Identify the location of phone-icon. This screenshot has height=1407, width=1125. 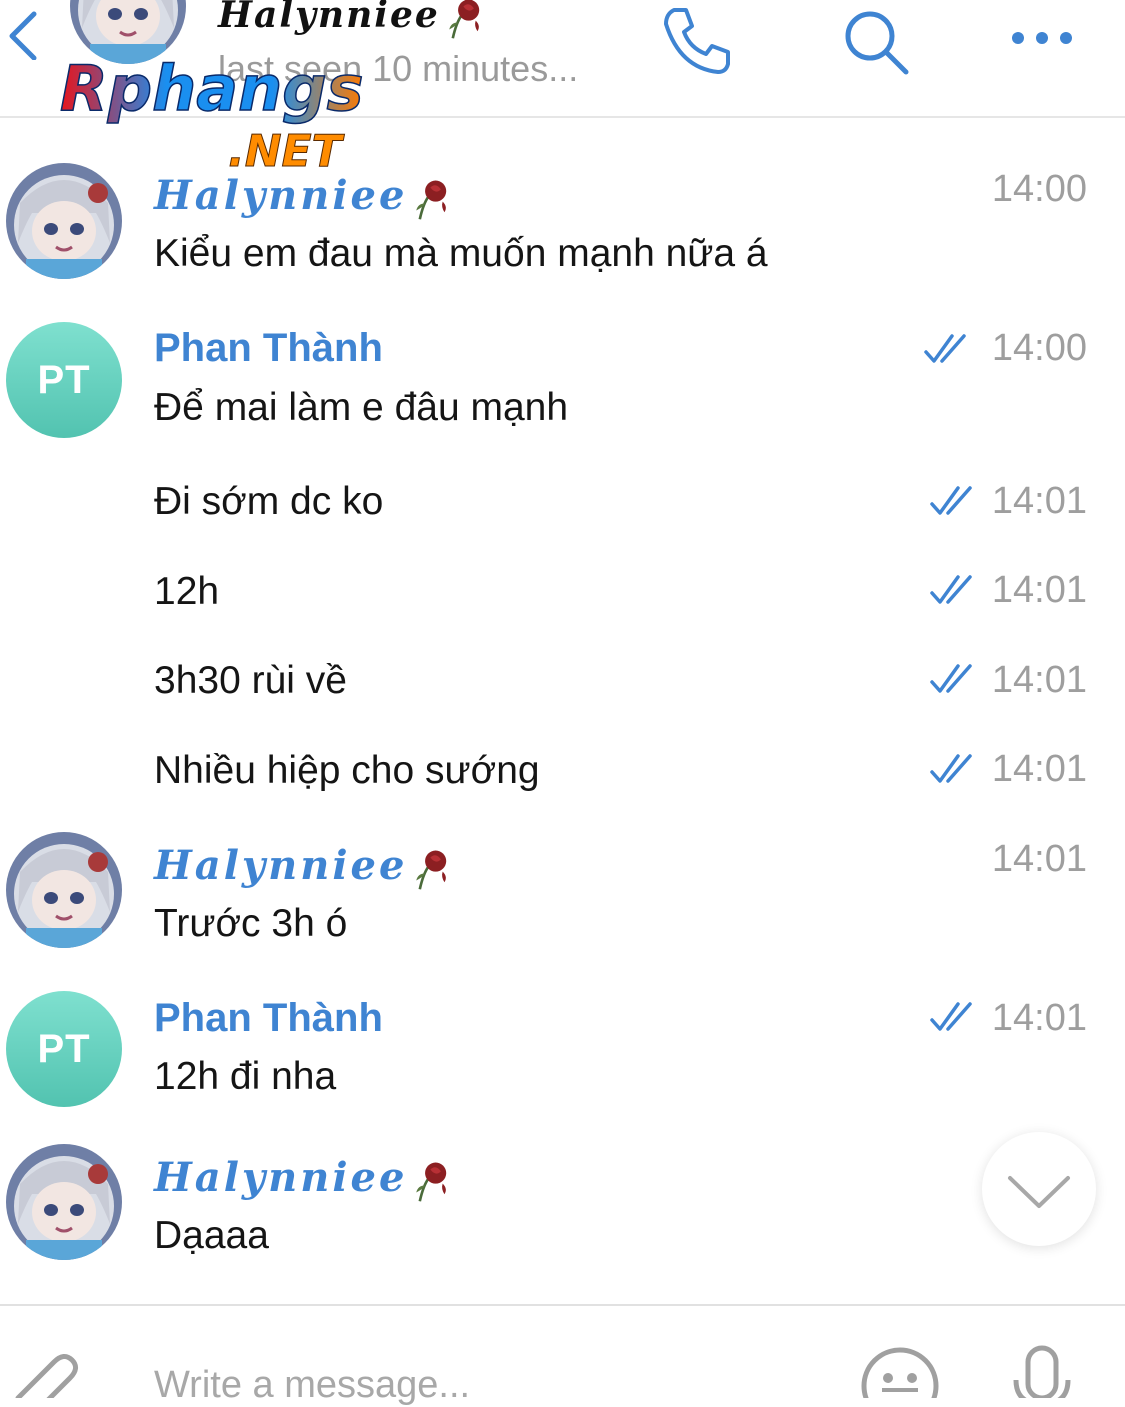
(696, 40).